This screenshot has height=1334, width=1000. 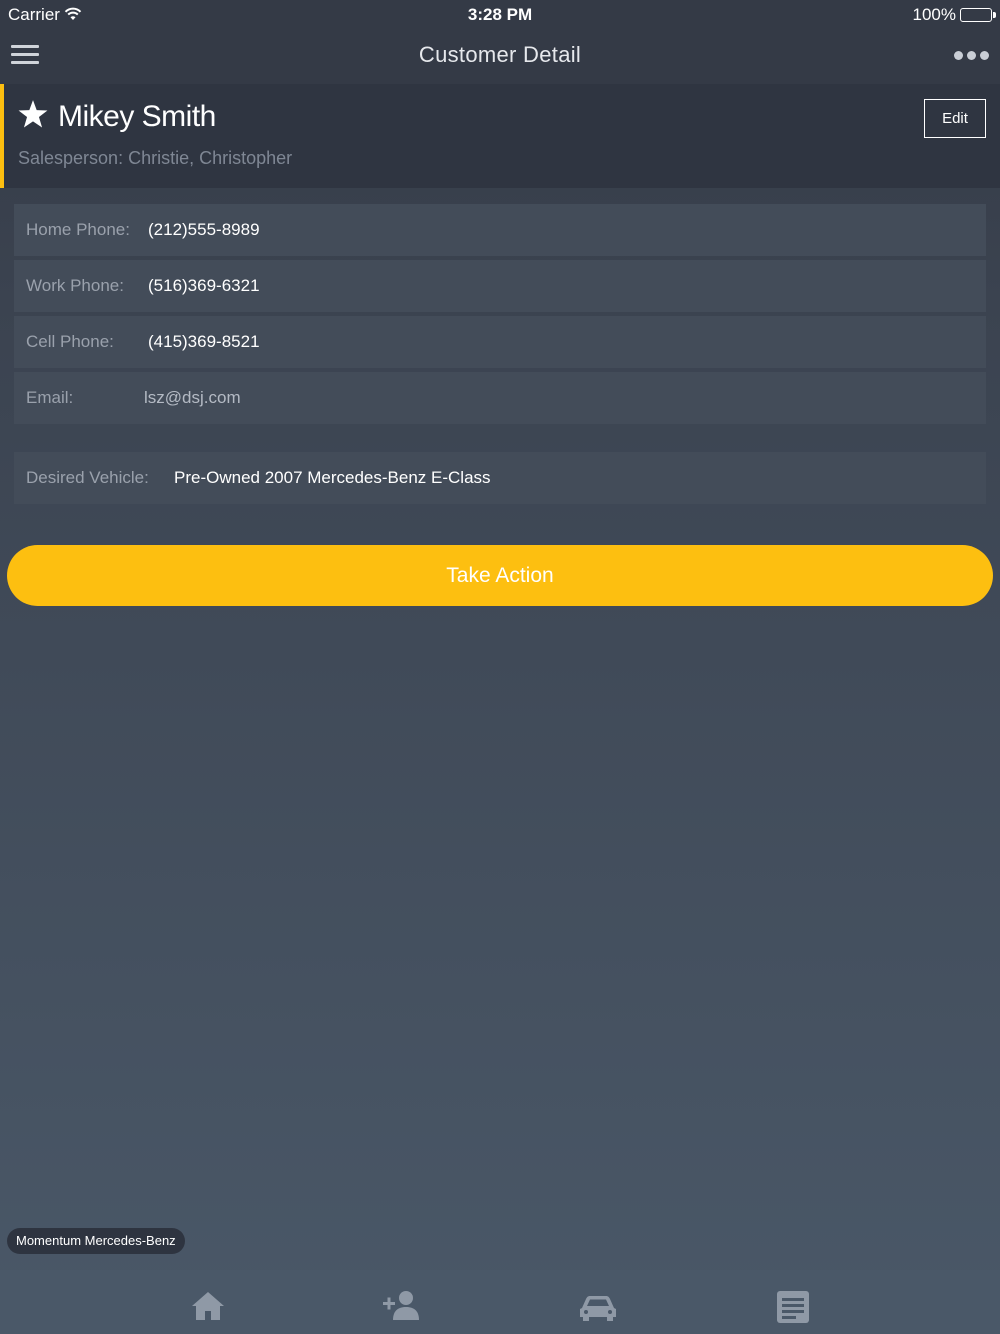 I want to click on page-title: Customer Detail, so click(x=500, y=54).